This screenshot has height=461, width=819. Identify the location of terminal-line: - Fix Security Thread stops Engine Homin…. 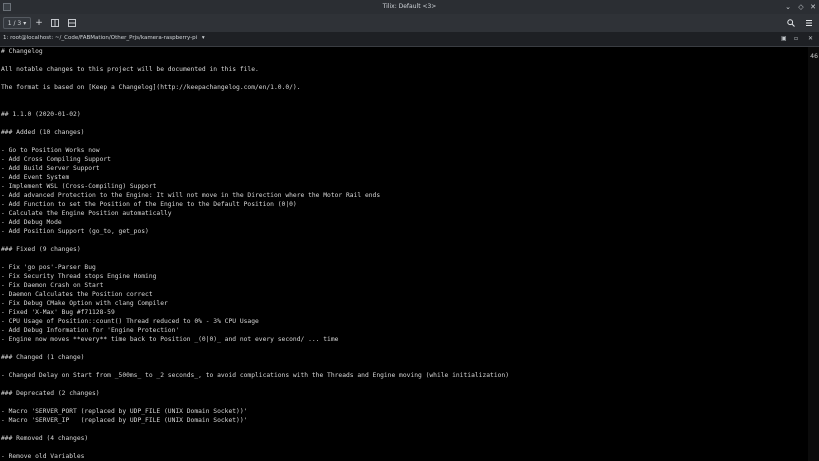
(79, 276).